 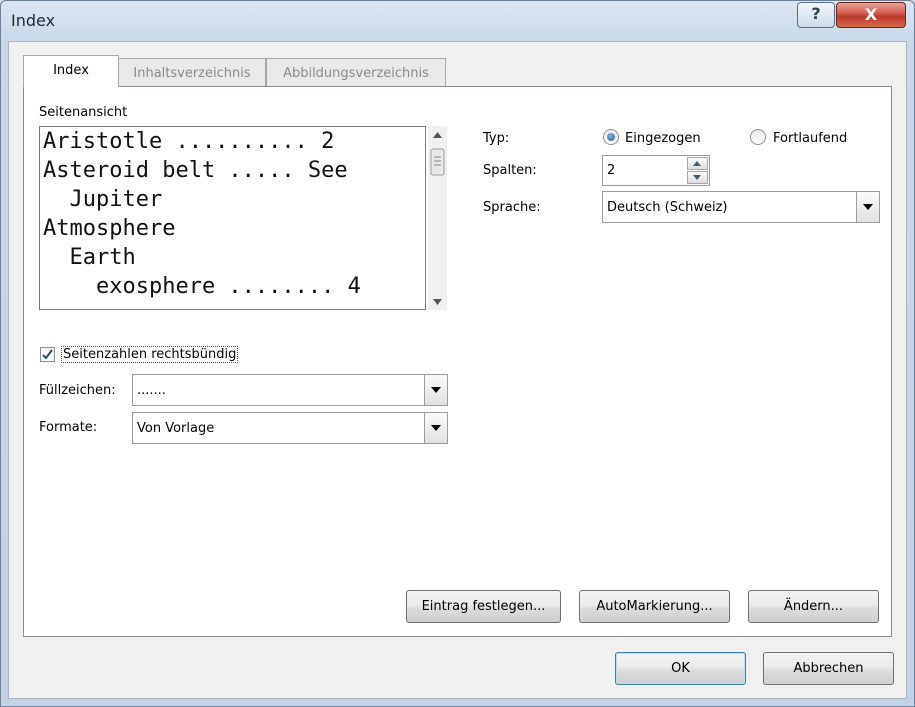 I want to click on spalten-value: 2, so click(x=611, y=170).